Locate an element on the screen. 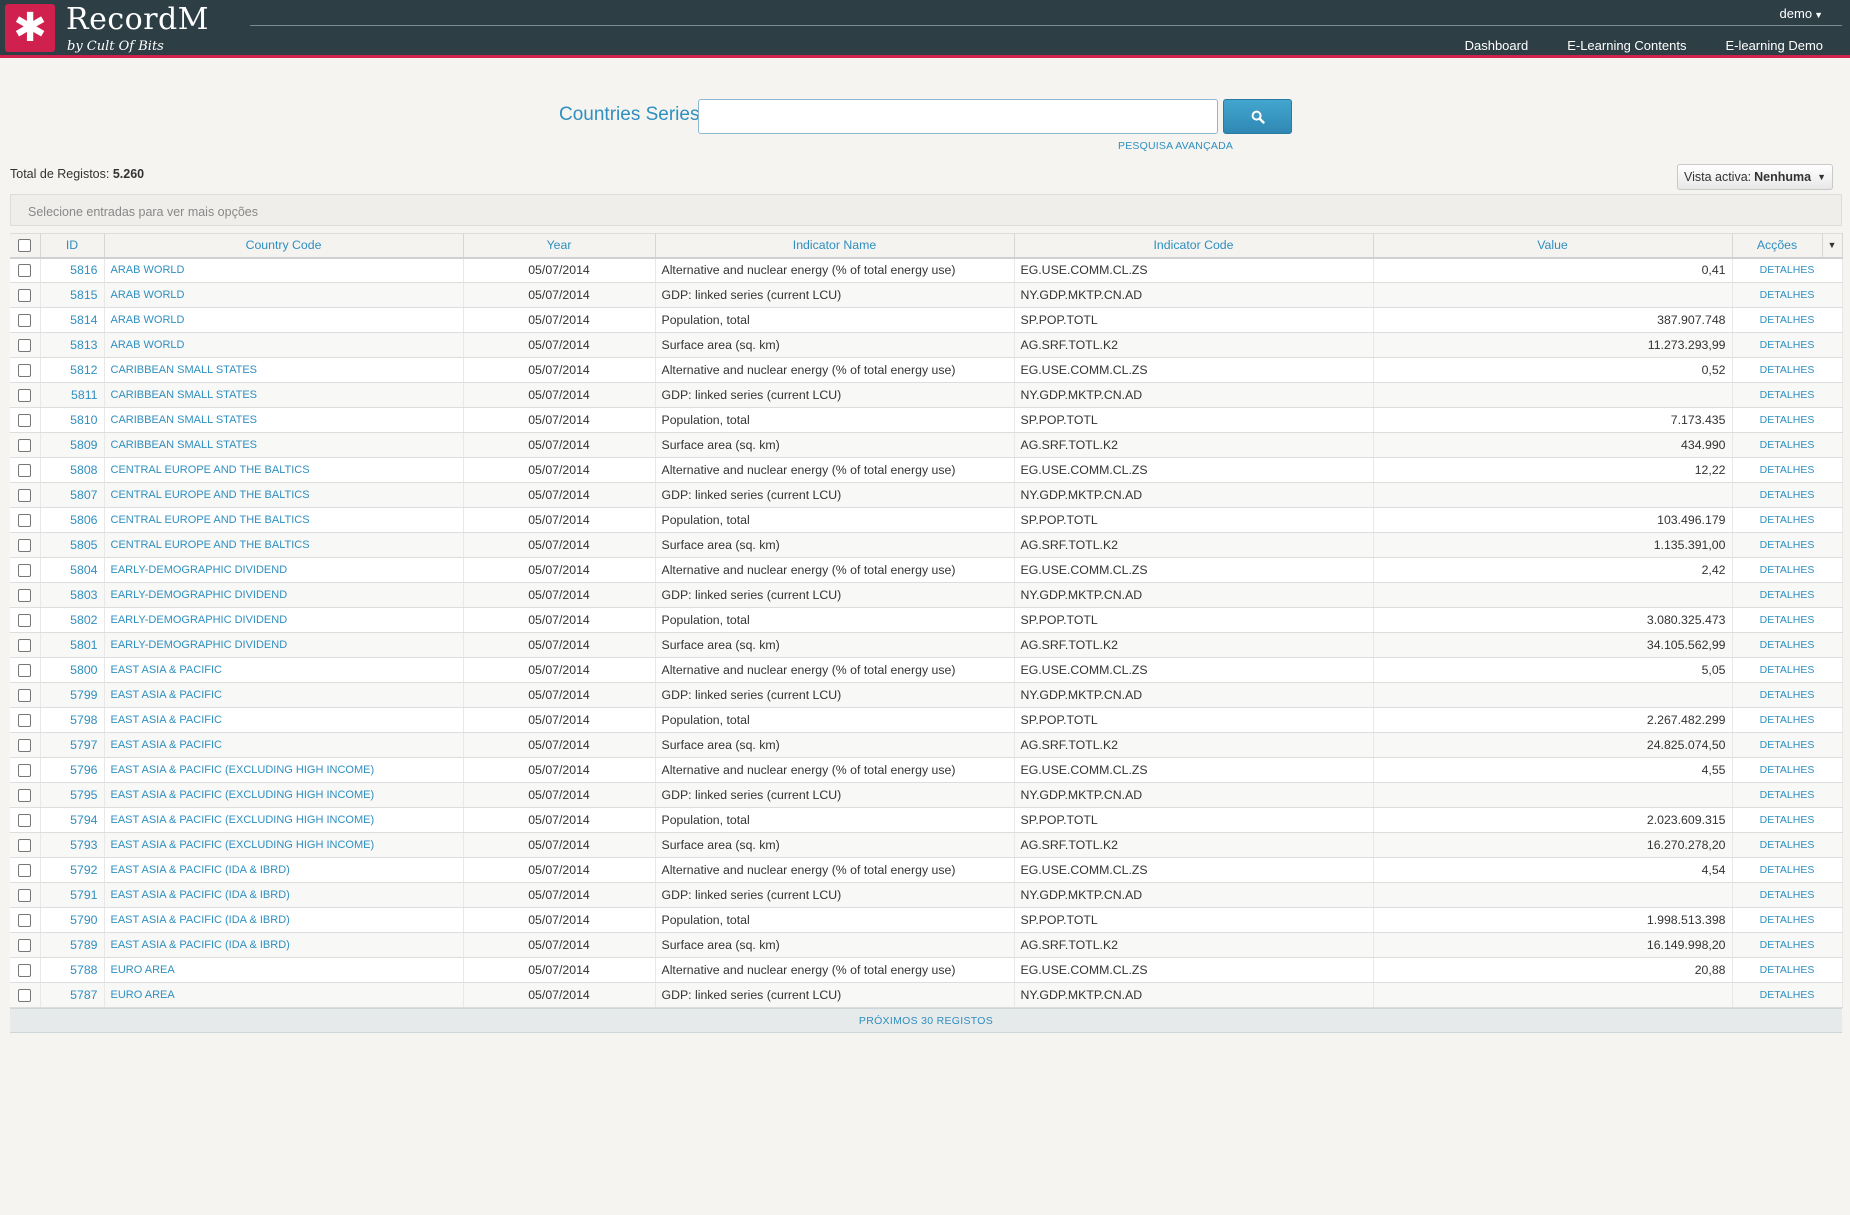 The height and width of the screenshot is (1215, 1850). row-id-link: 5813 is located at coordinates (72, 345).